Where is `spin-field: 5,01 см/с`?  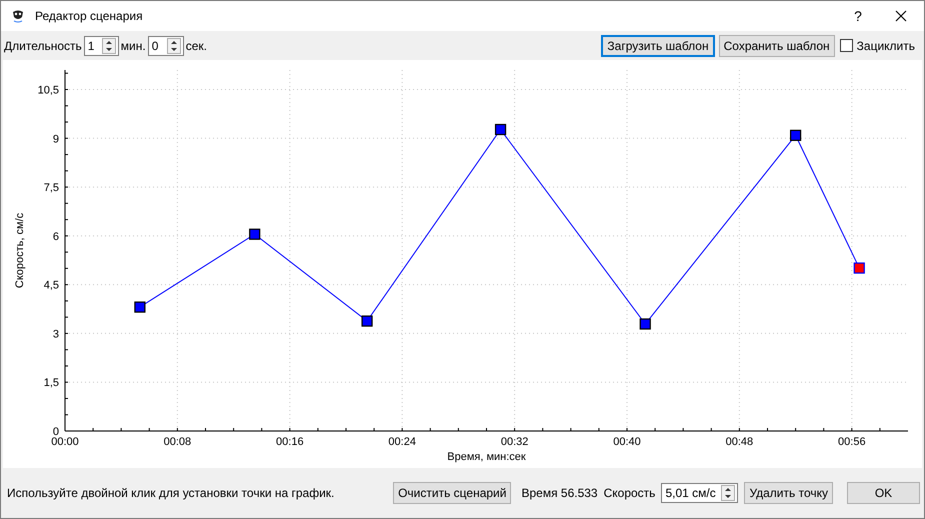 spin-field: 5,01 см/с is located at coordinates (699, 493).